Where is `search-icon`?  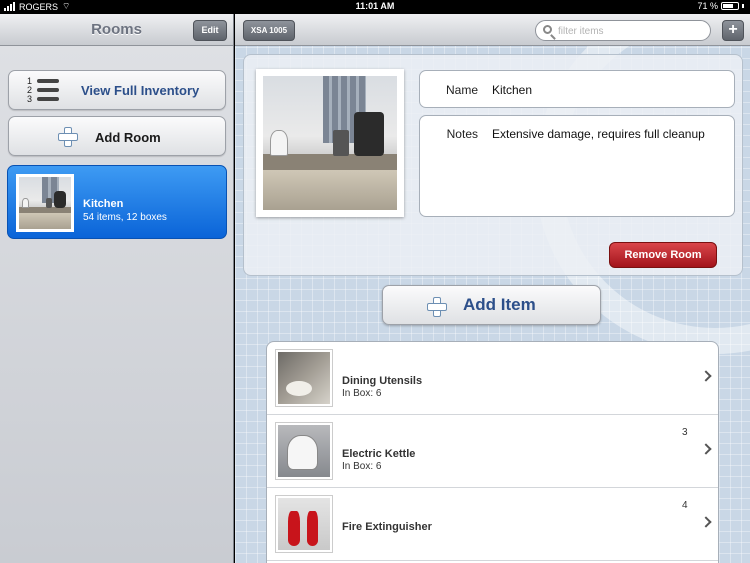
search-icon is located at coordinates (547, 29).